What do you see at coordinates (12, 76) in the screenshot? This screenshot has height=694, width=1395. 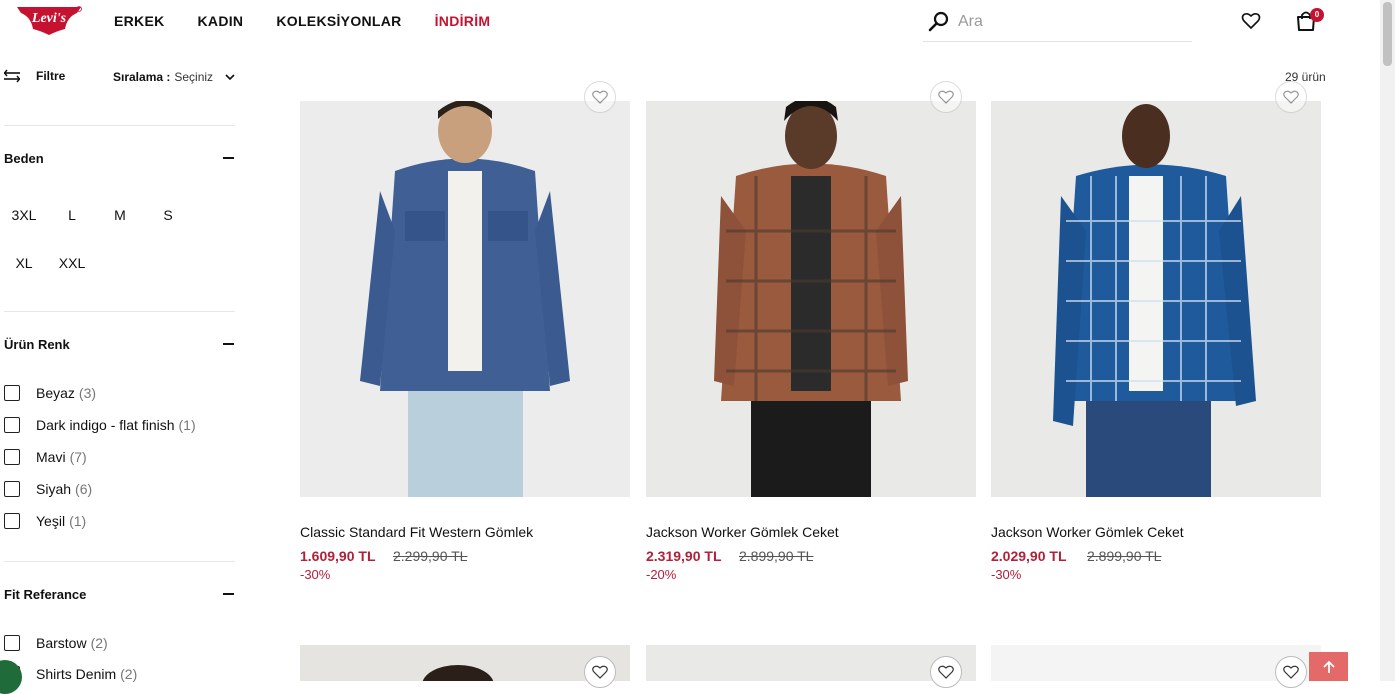 I see `filter-sliders-icon` at bounding box center [12, 76].